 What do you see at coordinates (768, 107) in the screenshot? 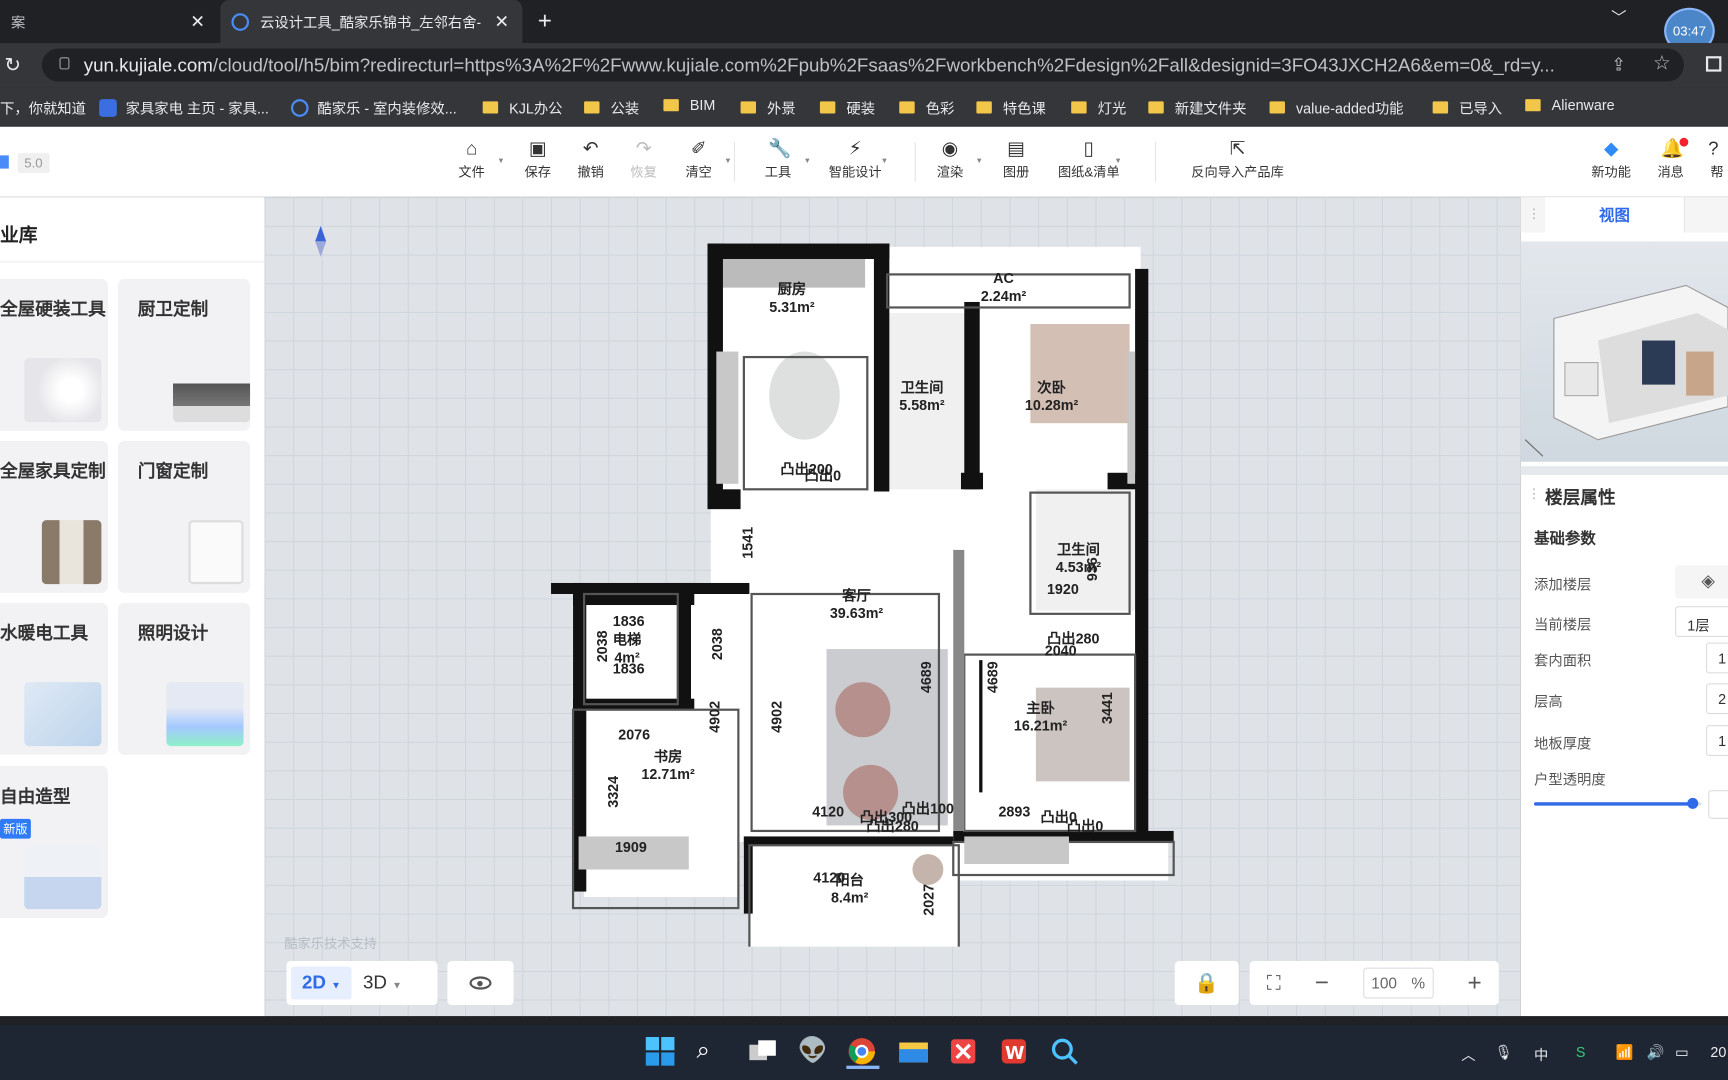
I see `bookmark-item: 外景` at bounding box center [768, 107].